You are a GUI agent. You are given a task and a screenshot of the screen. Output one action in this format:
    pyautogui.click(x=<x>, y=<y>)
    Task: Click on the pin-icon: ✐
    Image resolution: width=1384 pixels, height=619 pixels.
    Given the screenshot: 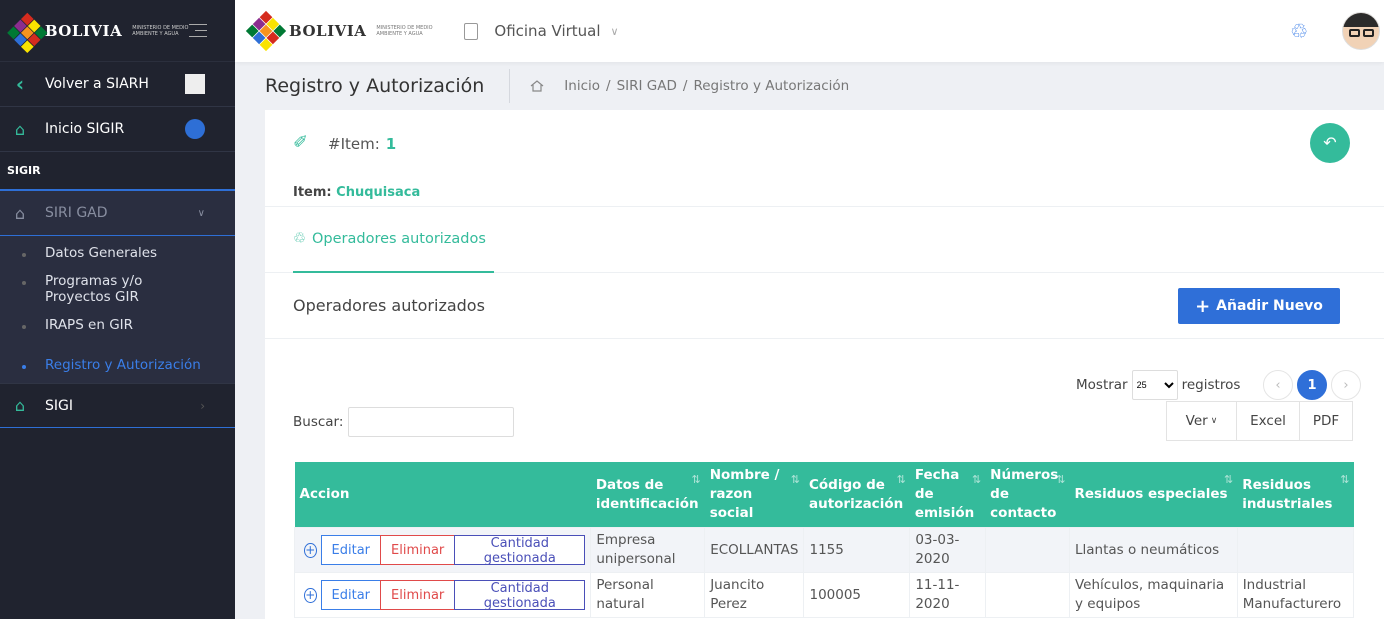 What is the action you would take?
    pyautogui.click(x=301, y=142)
    